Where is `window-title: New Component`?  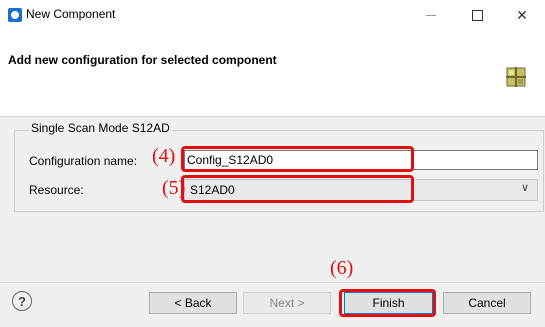
window-title: New Component is located at coordinates (71, 14).